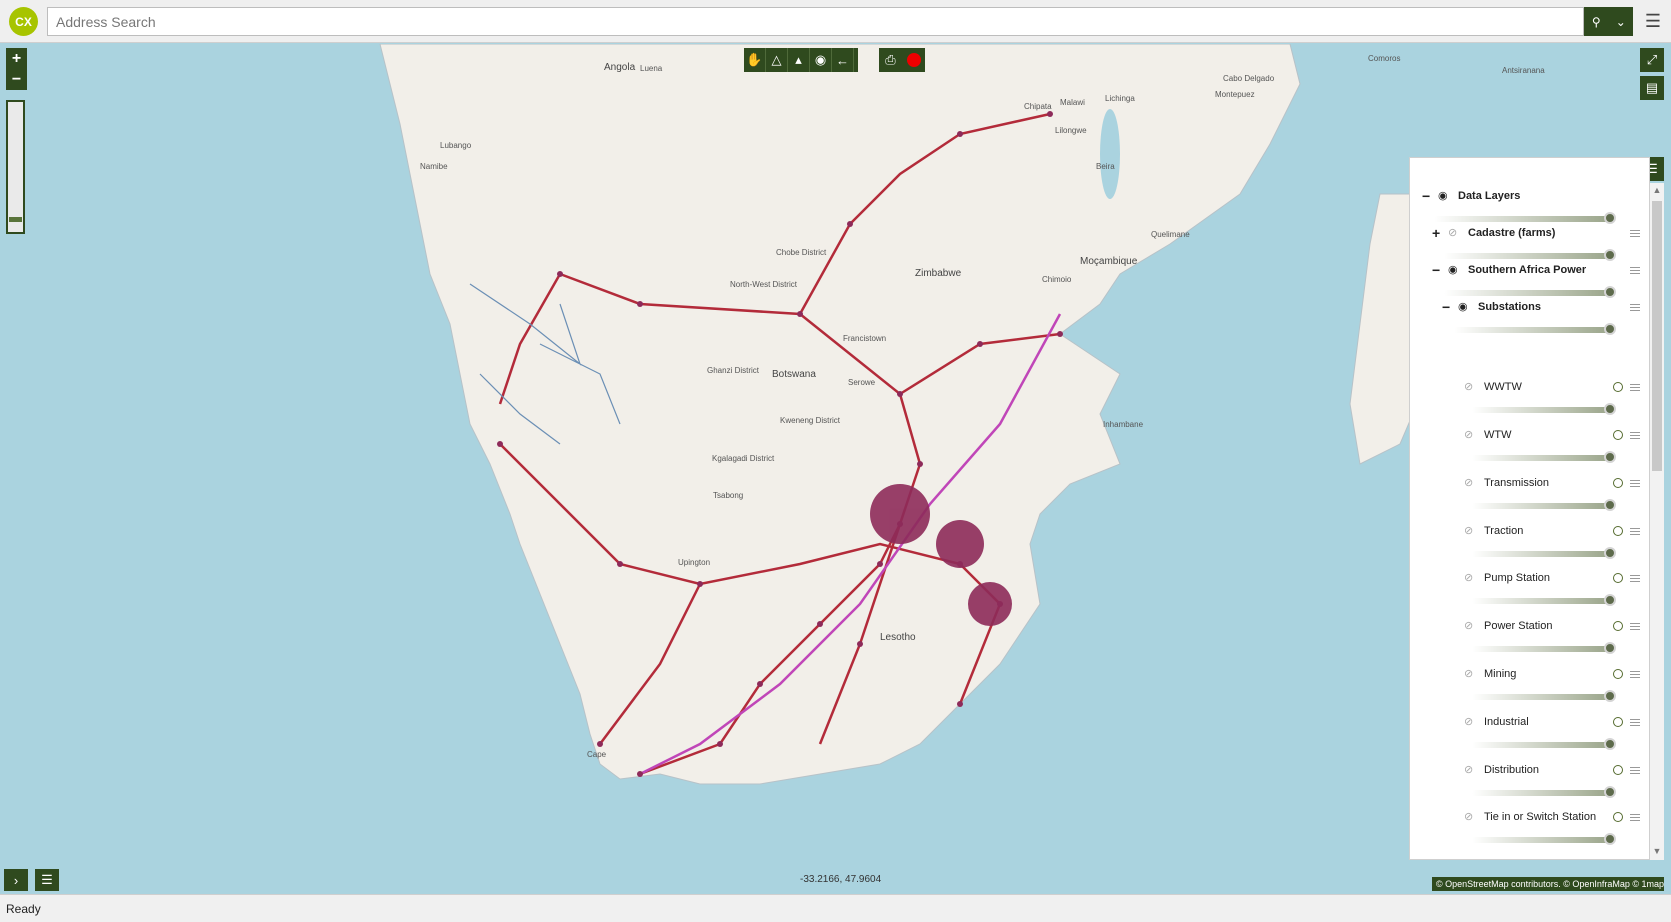 The image size is (1671, 922). I want to click on layer-label: Data Layers, so click(1489, 196).